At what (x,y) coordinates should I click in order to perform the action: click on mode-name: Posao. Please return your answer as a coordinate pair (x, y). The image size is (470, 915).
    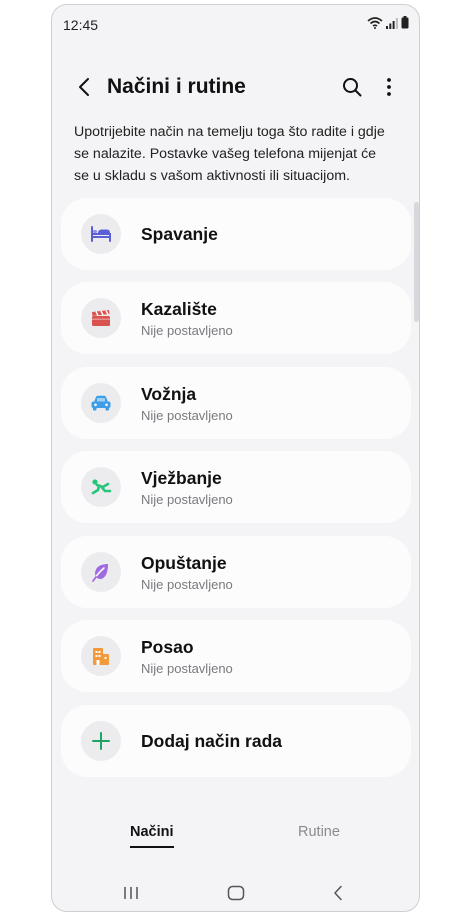
    Looking at the image, I should click on (167, 647).